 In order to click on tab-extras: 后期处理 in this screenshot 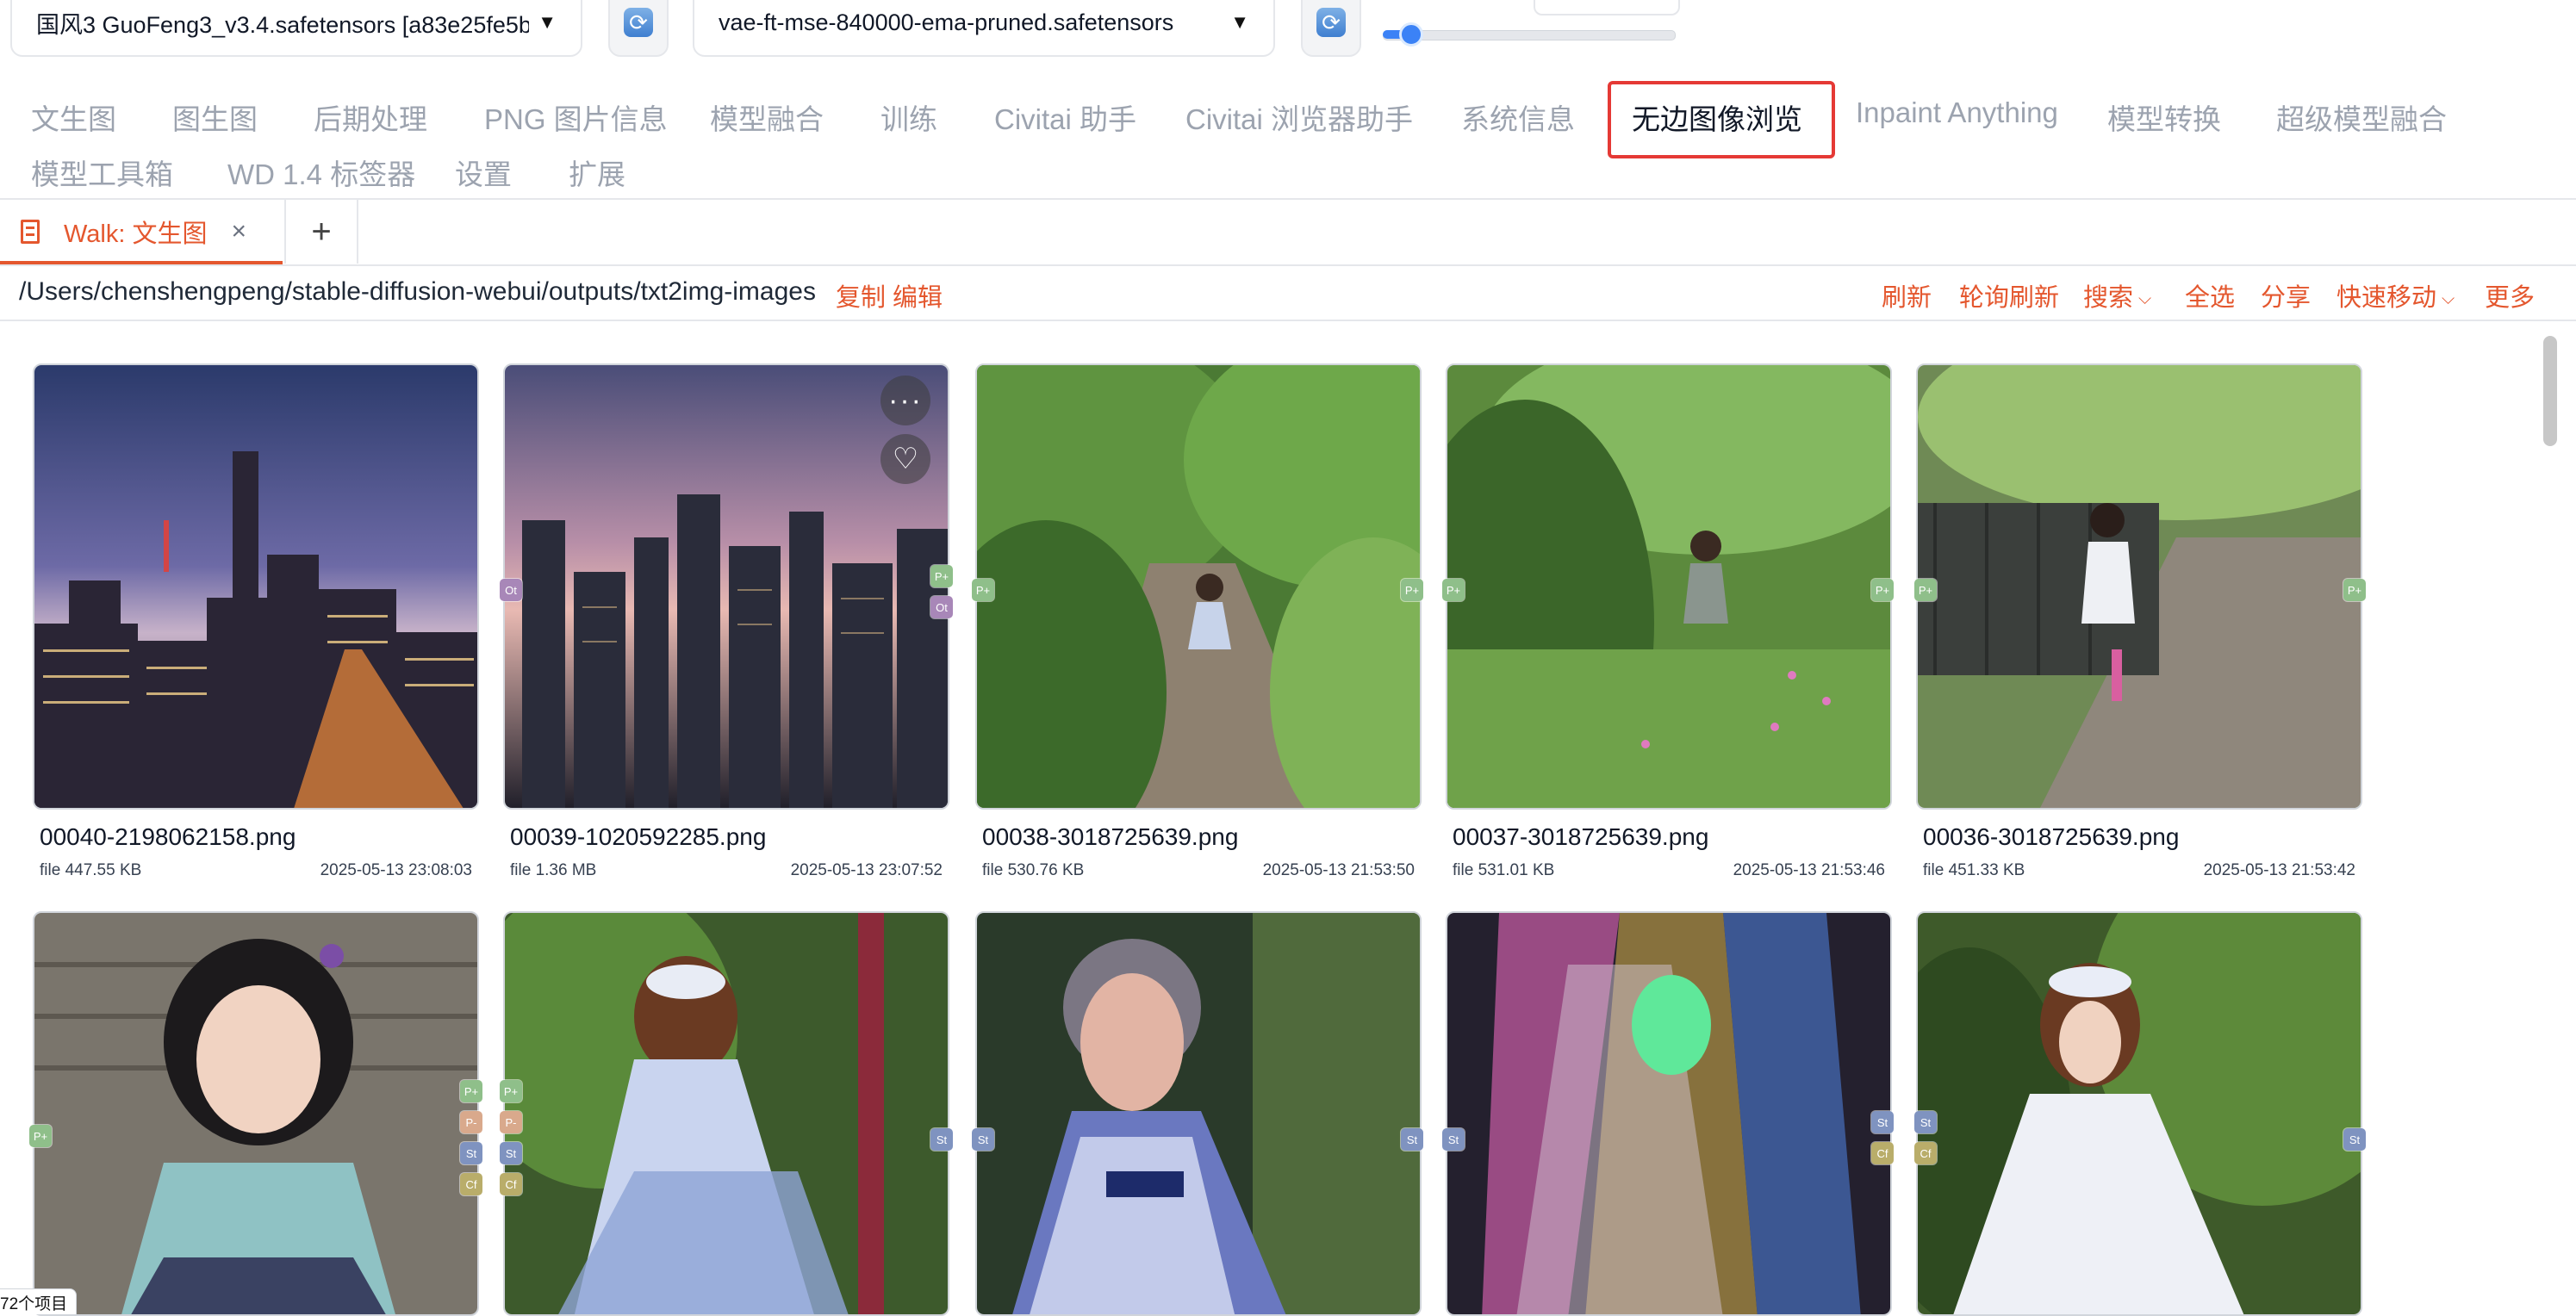, I will do `click(371, 117)`.